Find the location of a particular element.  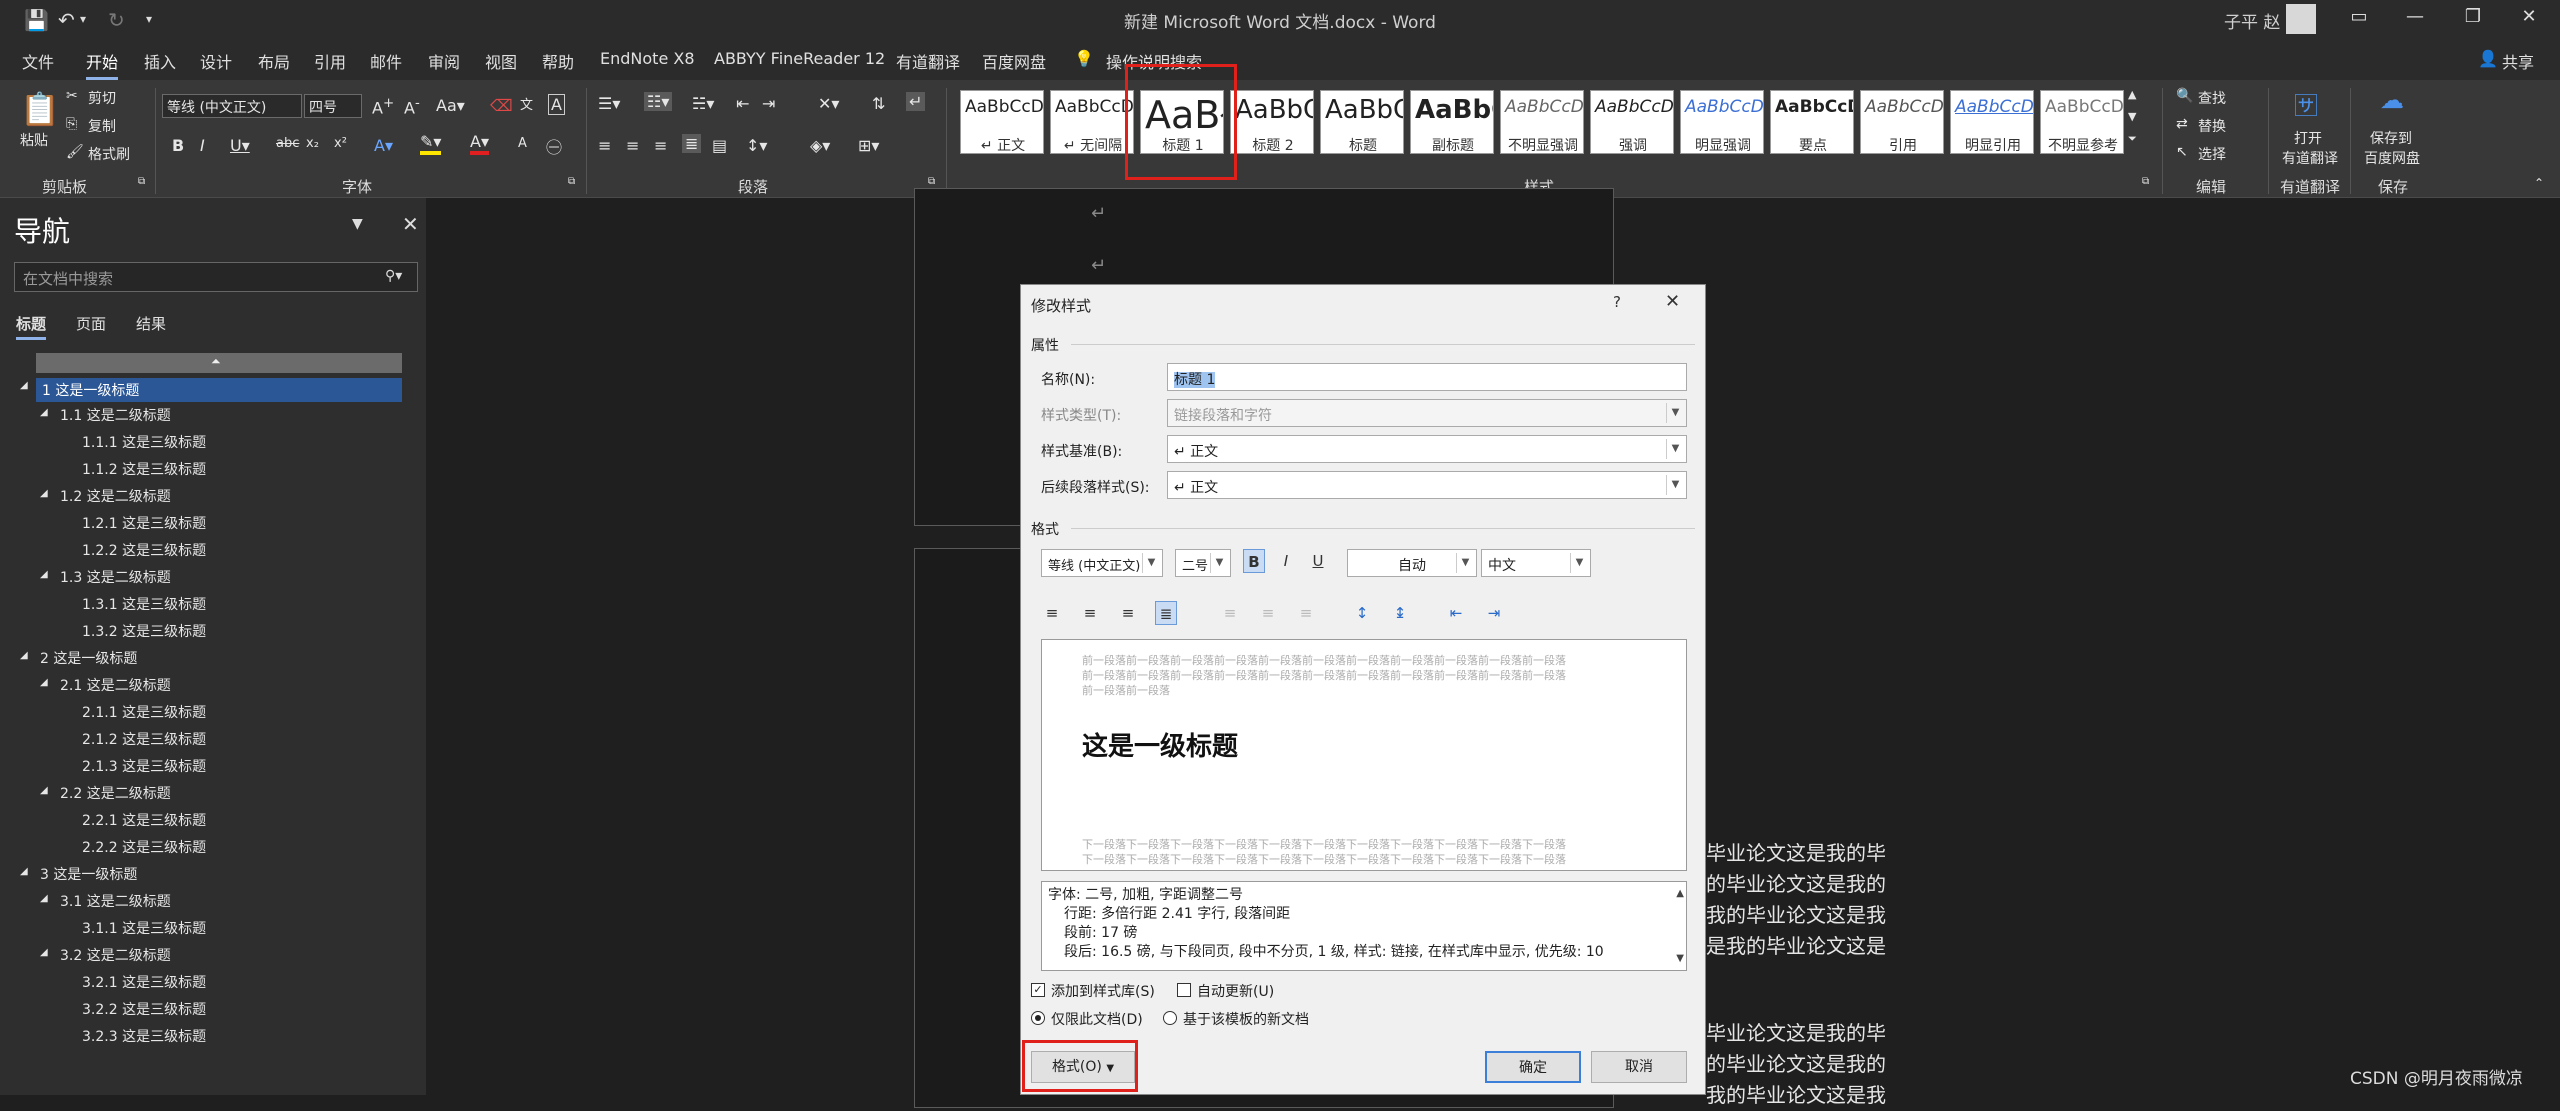

ok-button: 确定 is located at coordinates (1533, 1067).